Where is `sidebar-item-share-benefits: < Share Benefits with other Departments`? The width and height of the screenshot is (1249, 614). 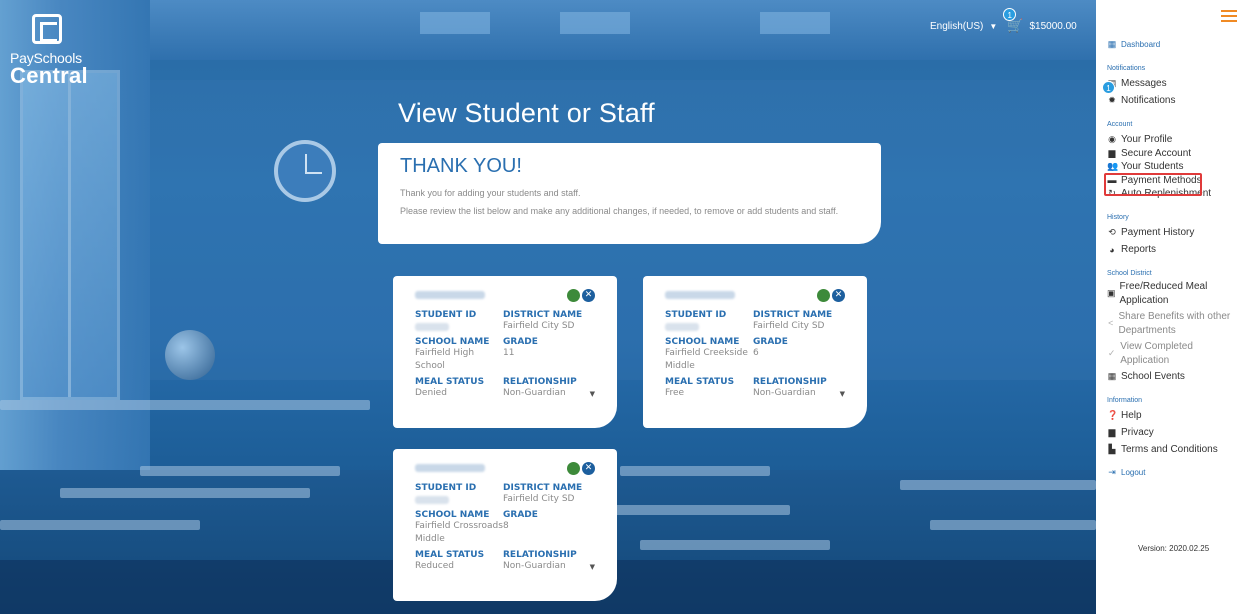 sidebar-item-share-benefits: < Share Benefits with other Departments is located at coordinates (1177, 324).